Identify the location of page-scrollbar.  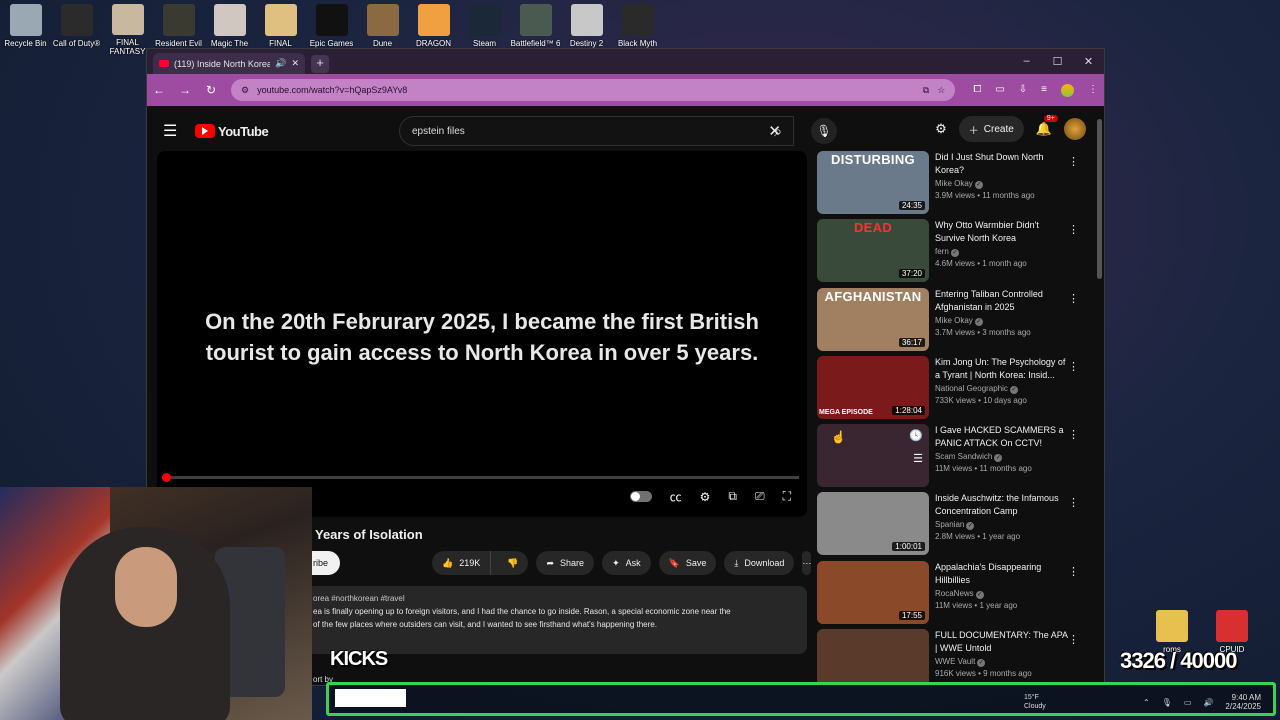
(1099, 199).